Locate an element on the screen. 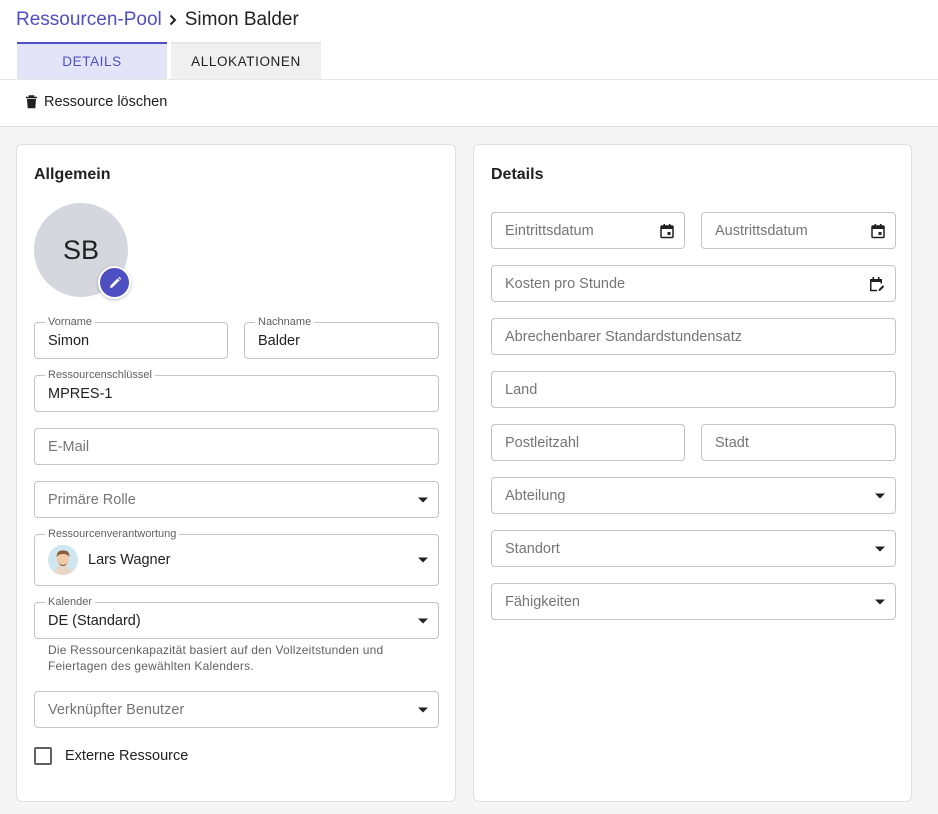  calendar-edit-icon is located at coordinates (877, 283).